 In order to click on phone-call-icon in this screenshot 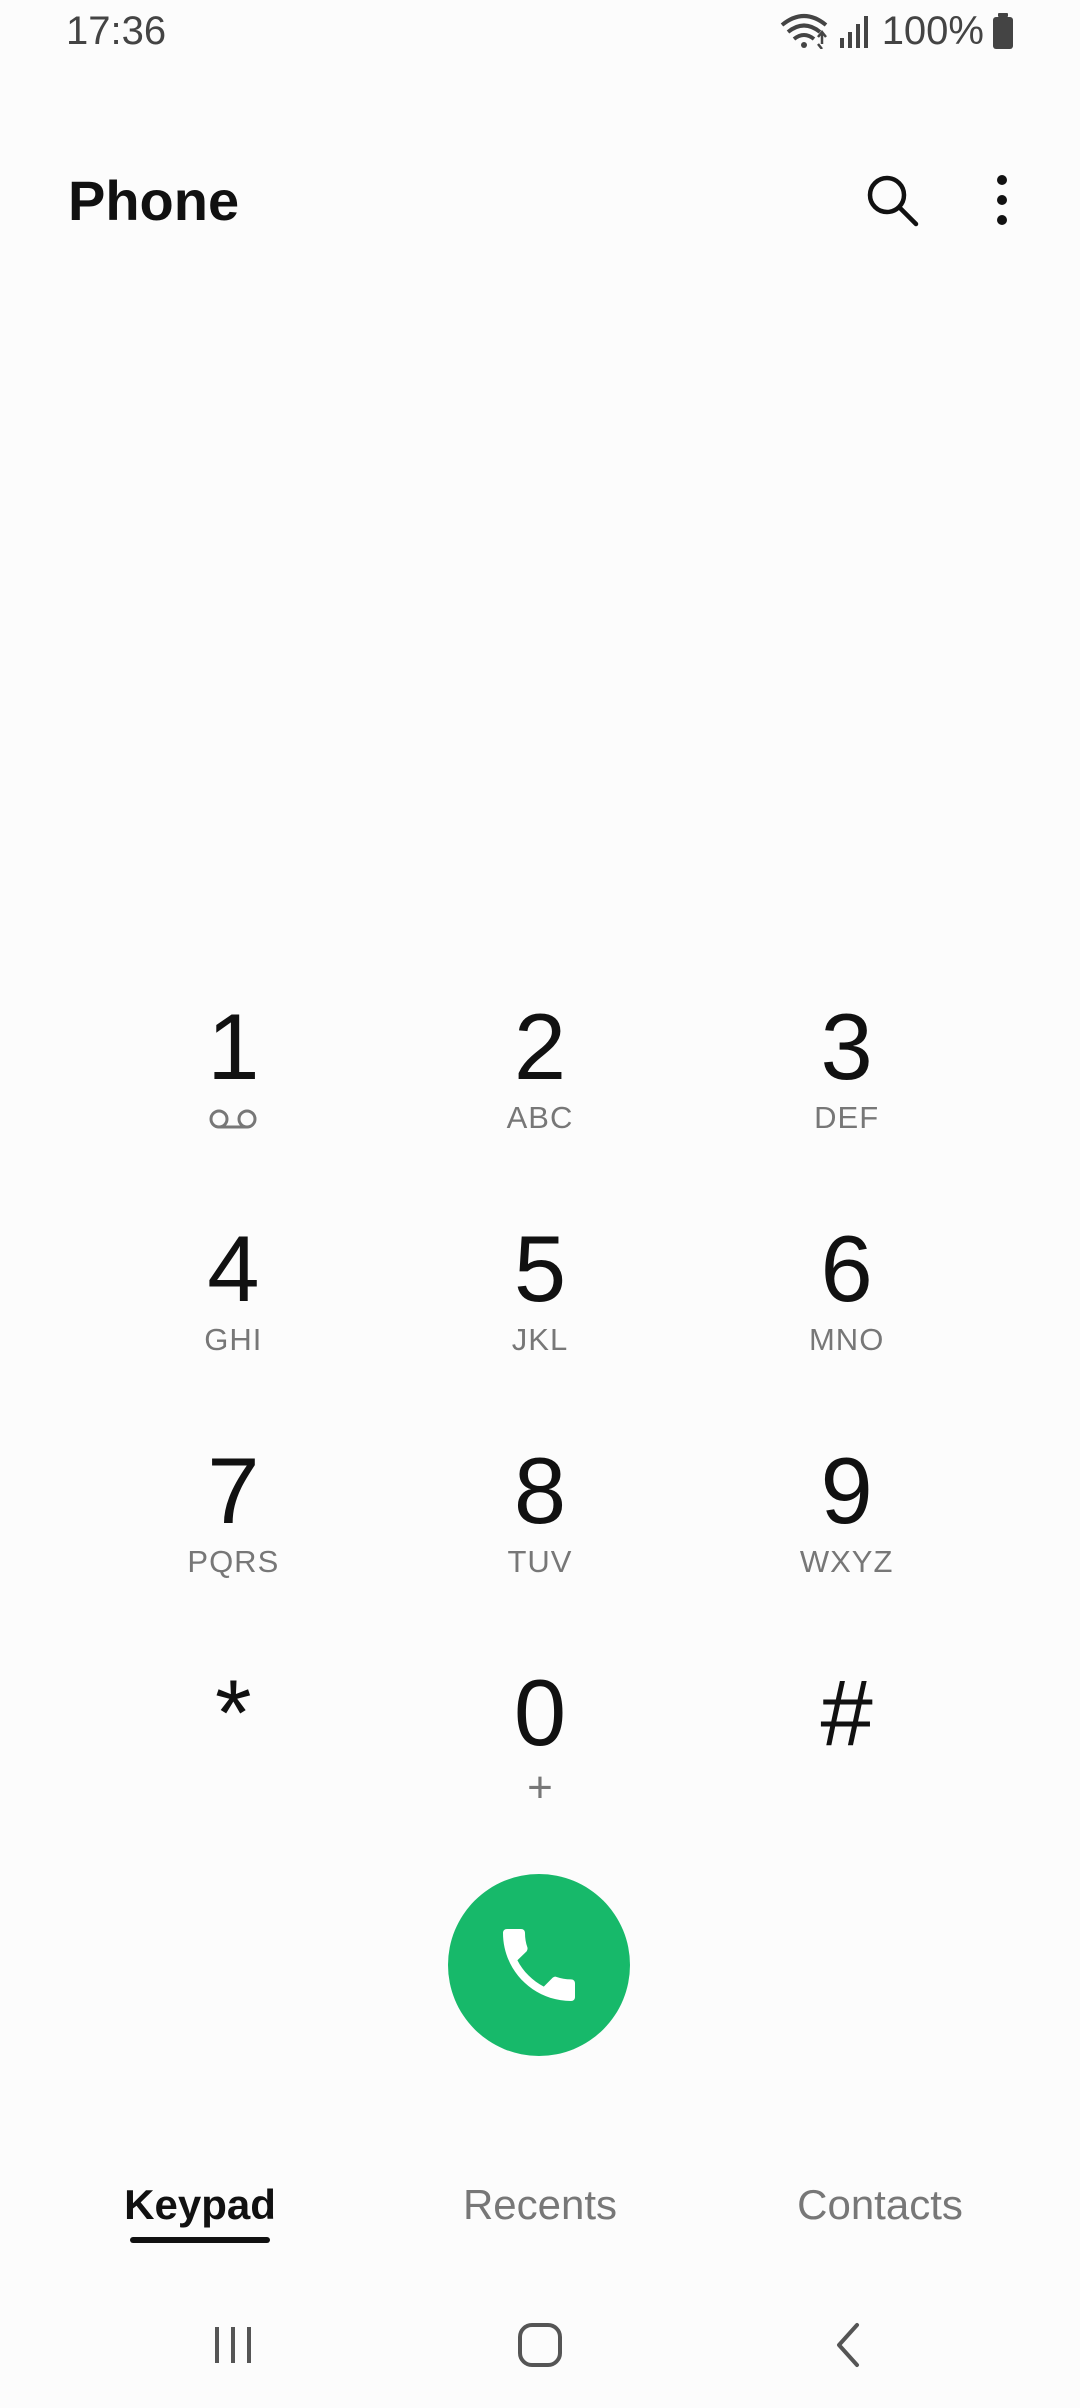, I will do `click(539, 1965)`.